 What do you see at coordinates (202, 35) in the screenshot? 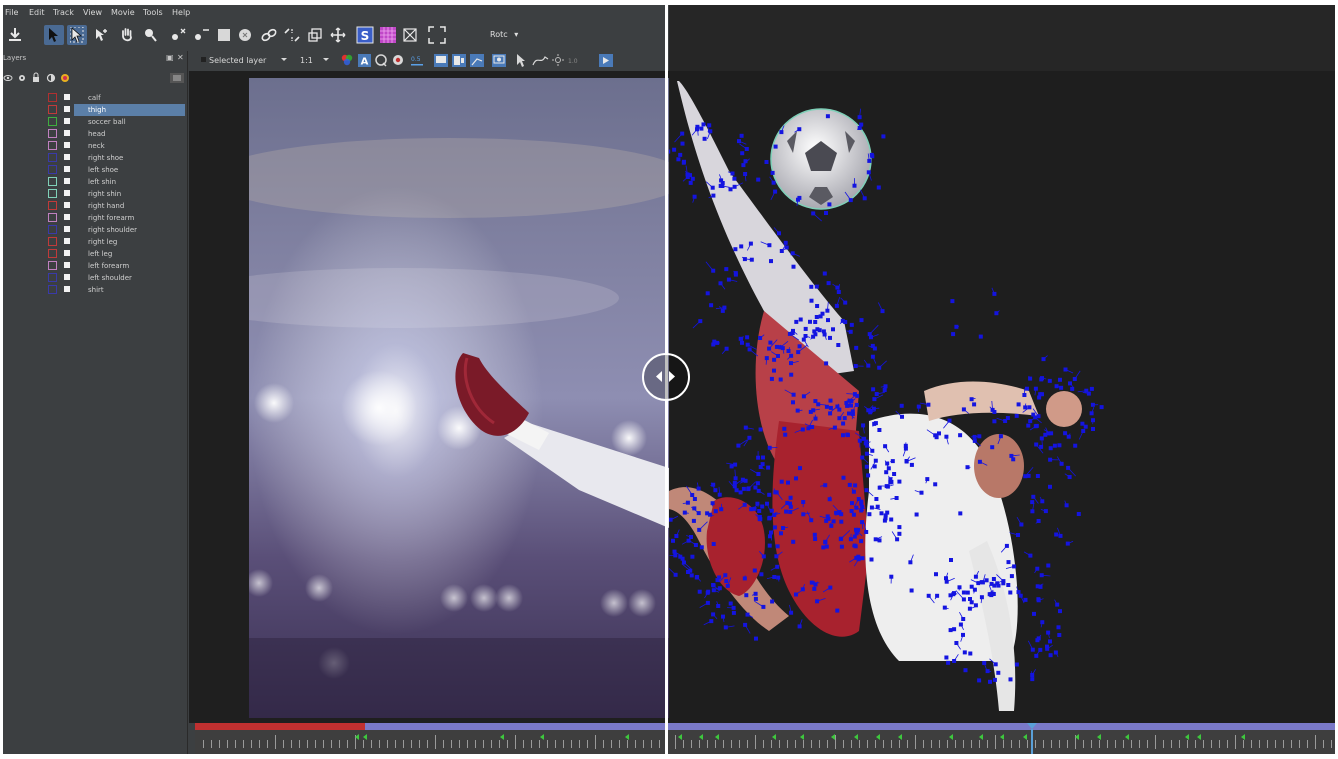
I see `spline-remove-icon` at bounding box center [202, 35].